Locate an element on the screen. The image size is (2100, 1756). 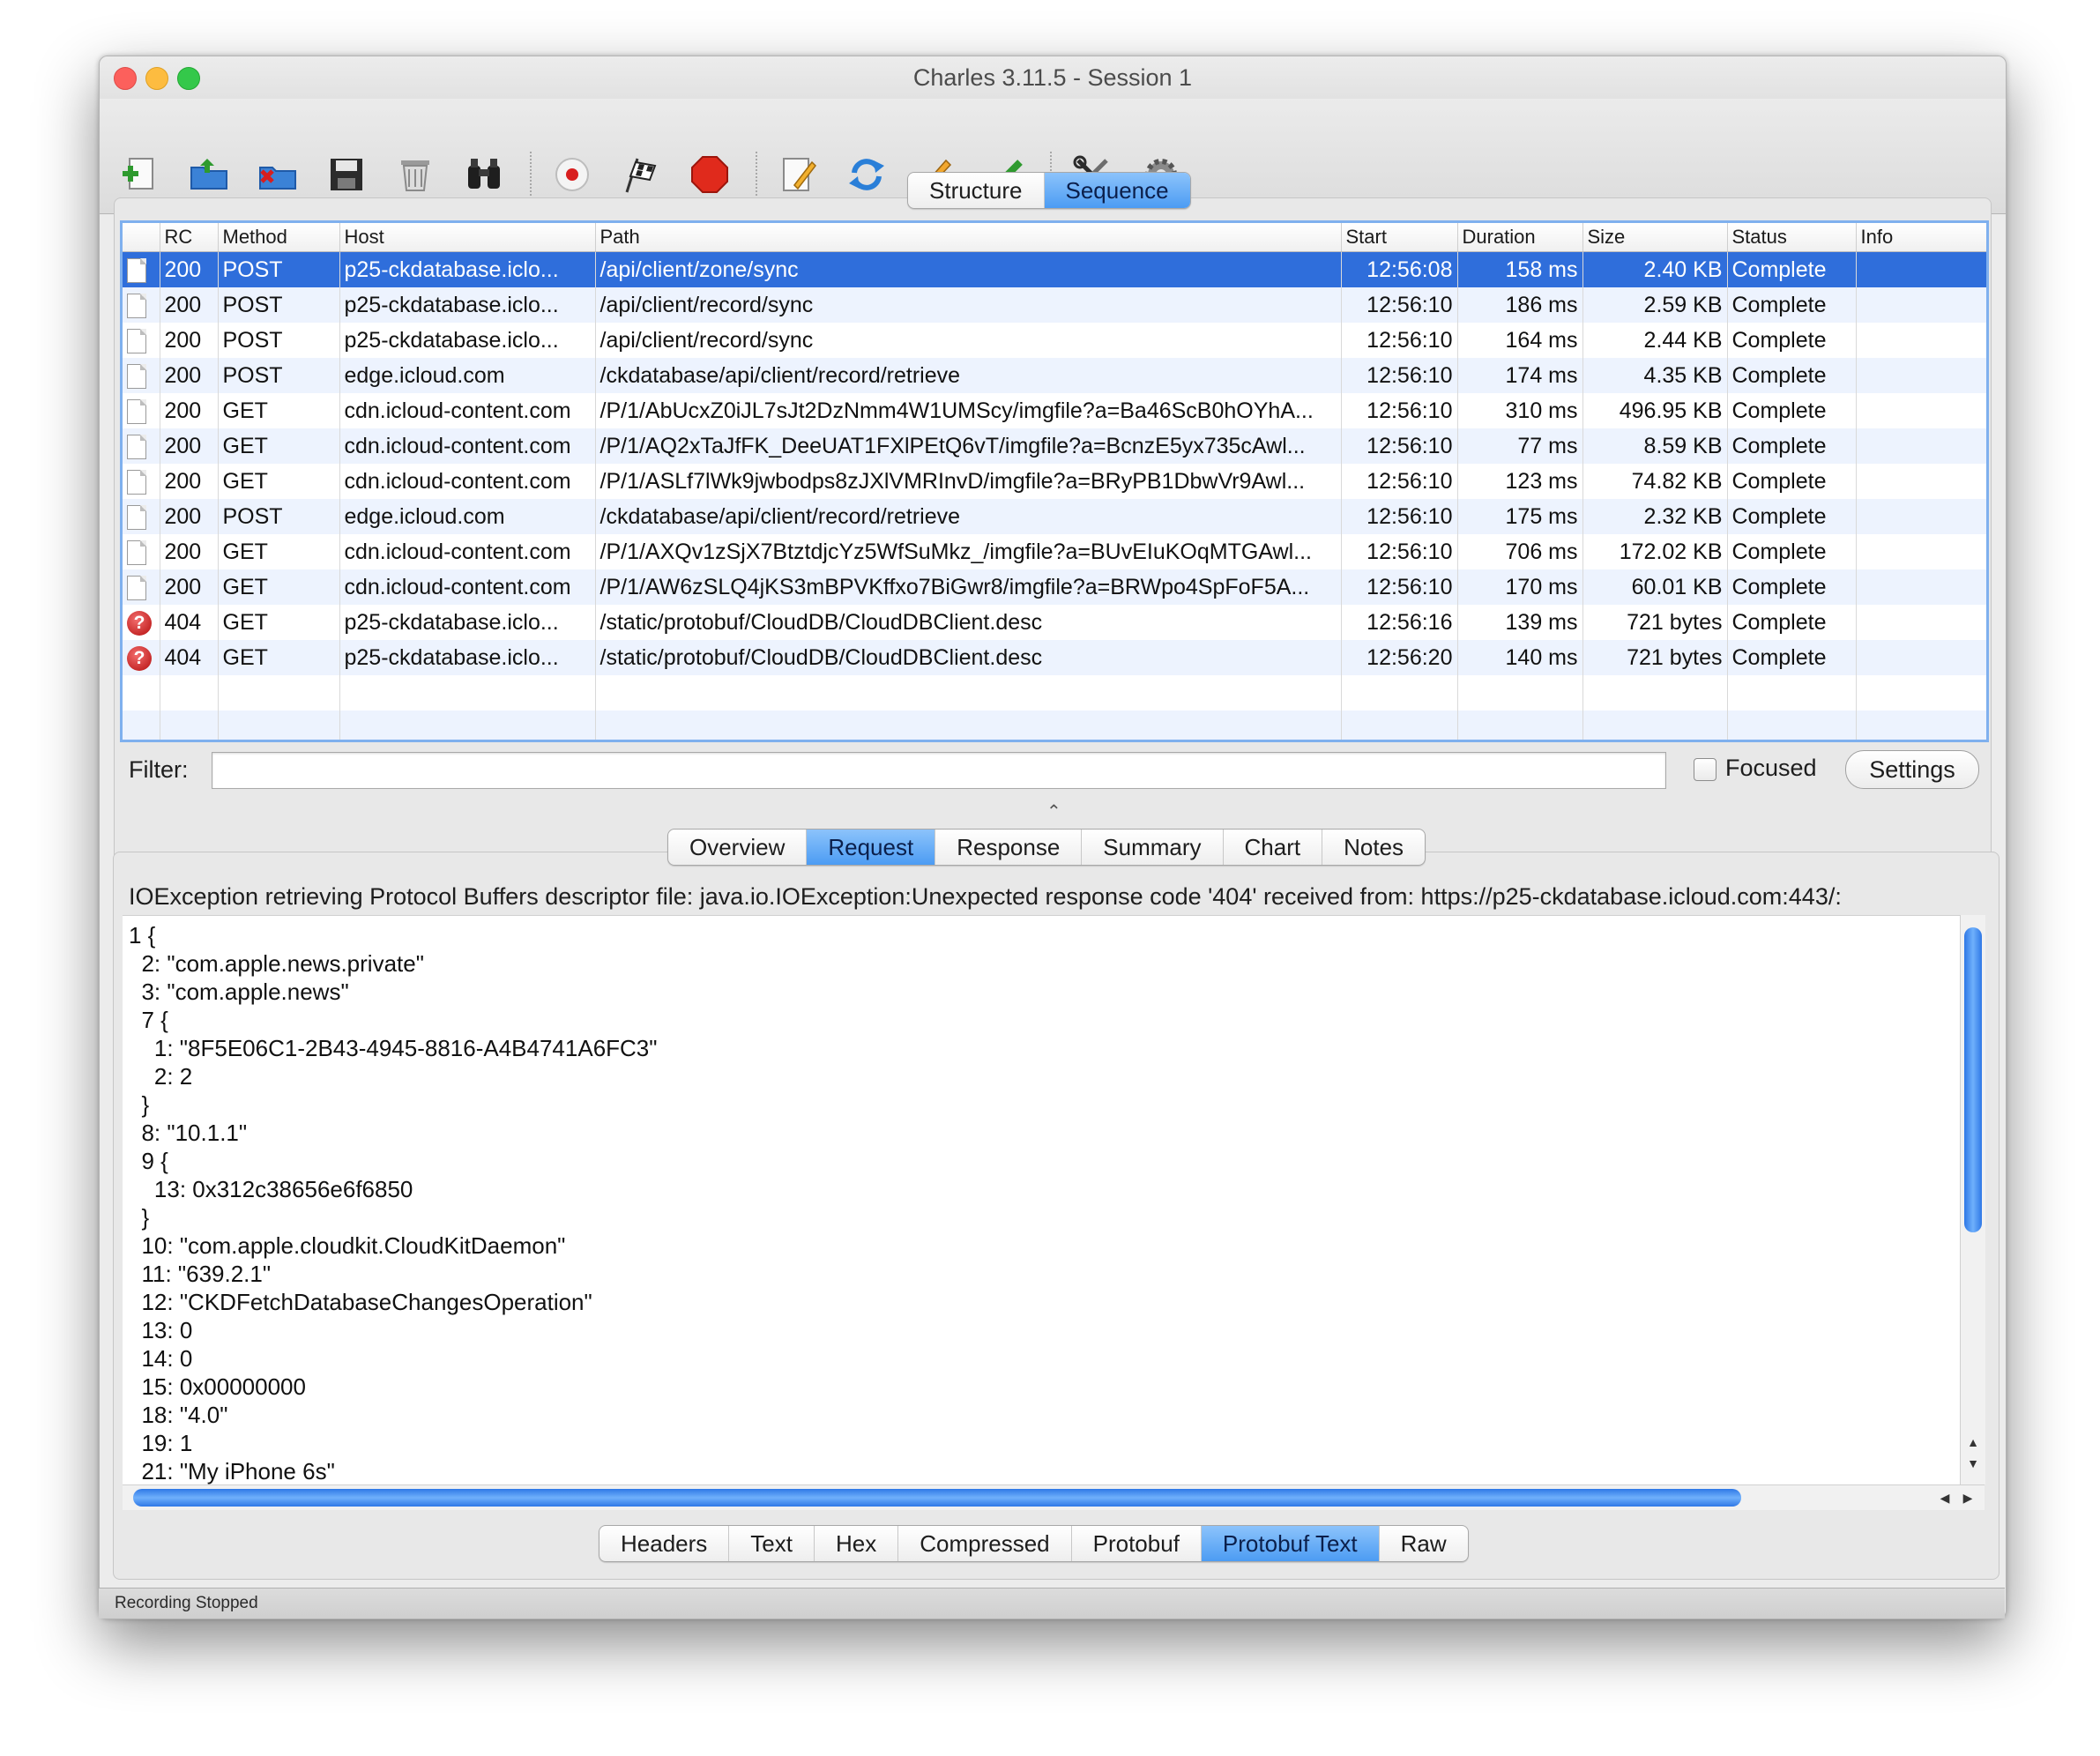
cell-rc: 200 is located at coordinates (189, 305).